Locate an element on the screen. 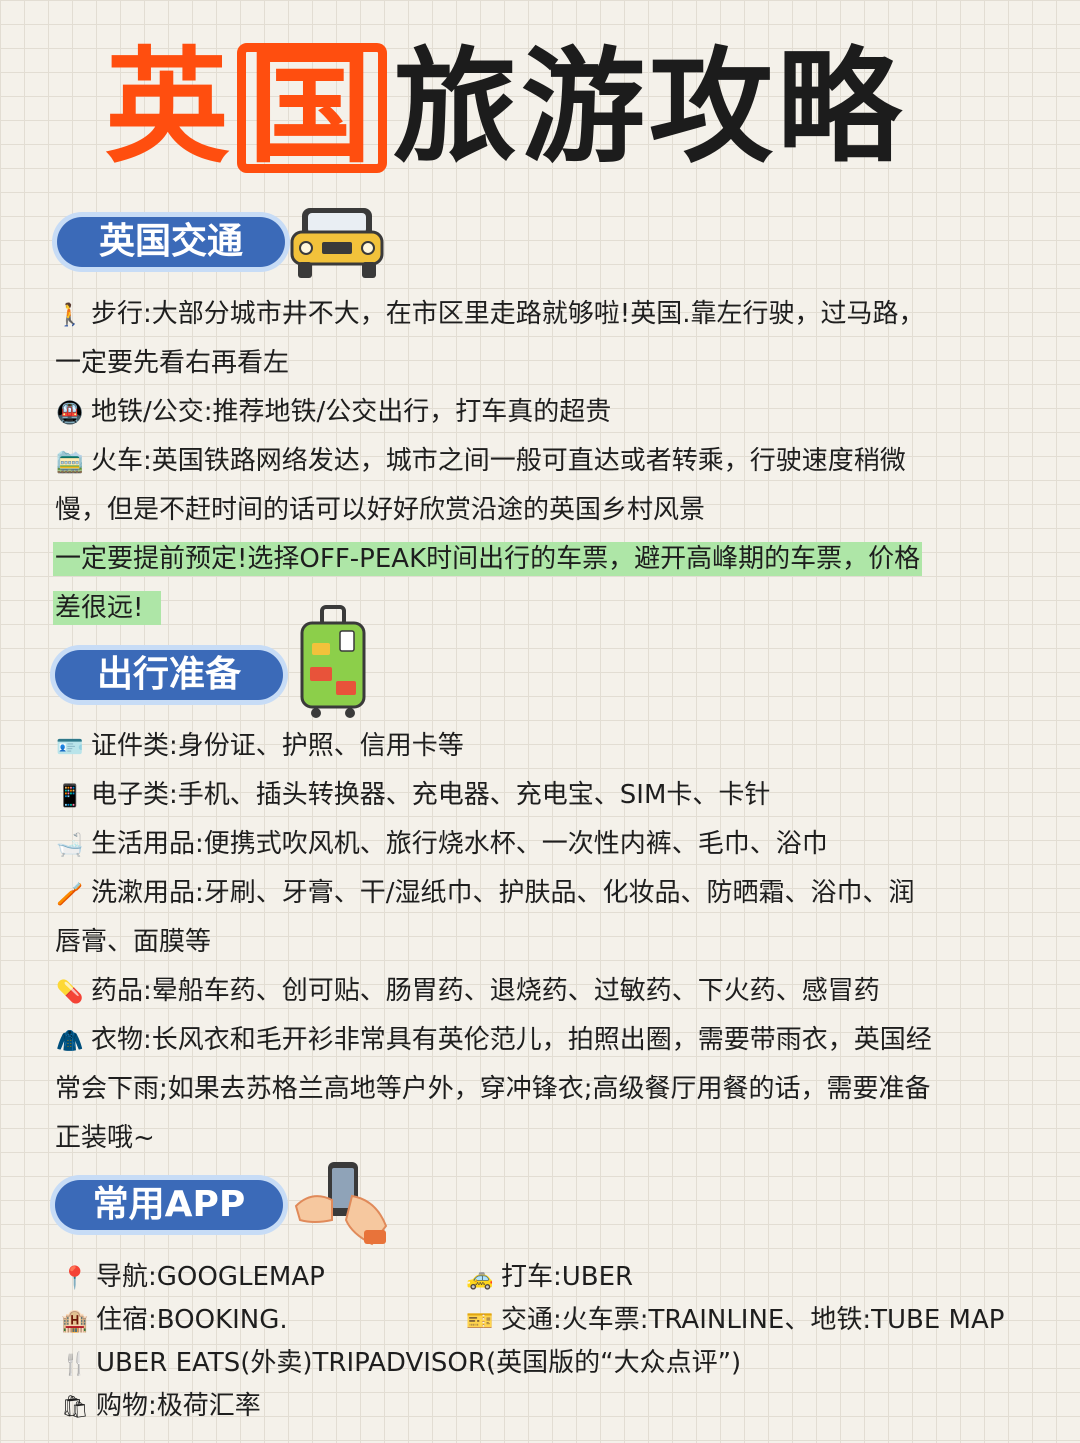 This screenshot has width=1080, height=1443. taxi-icon: 🚕 is located at coordinates (480, 1278).